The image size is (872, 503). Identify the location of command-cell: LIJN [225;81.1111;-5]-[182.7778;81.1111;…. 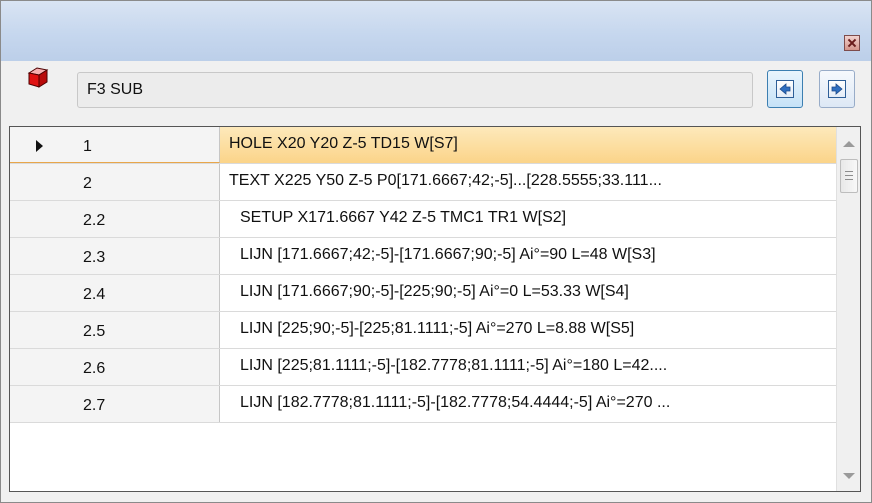
(538, 367).